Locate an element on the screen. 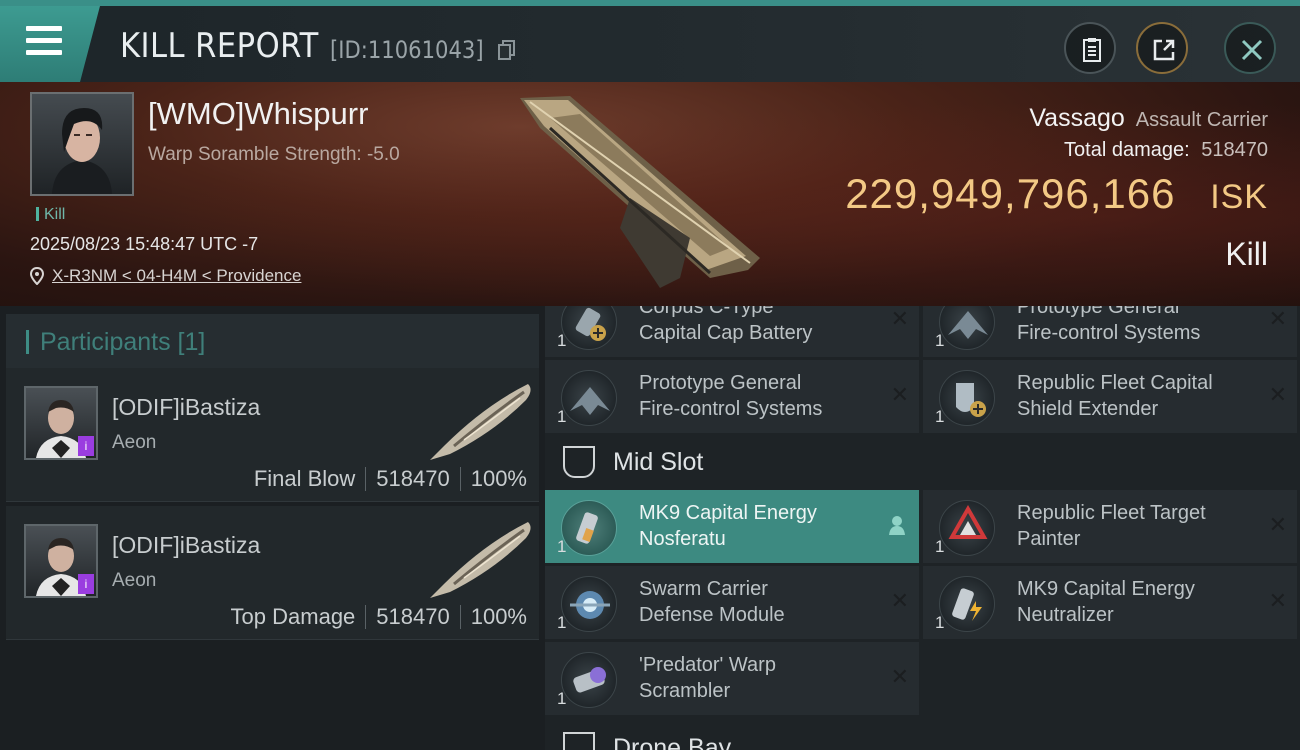 This screenshot has width=1300, height=750. module-item: 1 Republic Fleet Target Painter ✕ is located at coordinates (1110, 526).